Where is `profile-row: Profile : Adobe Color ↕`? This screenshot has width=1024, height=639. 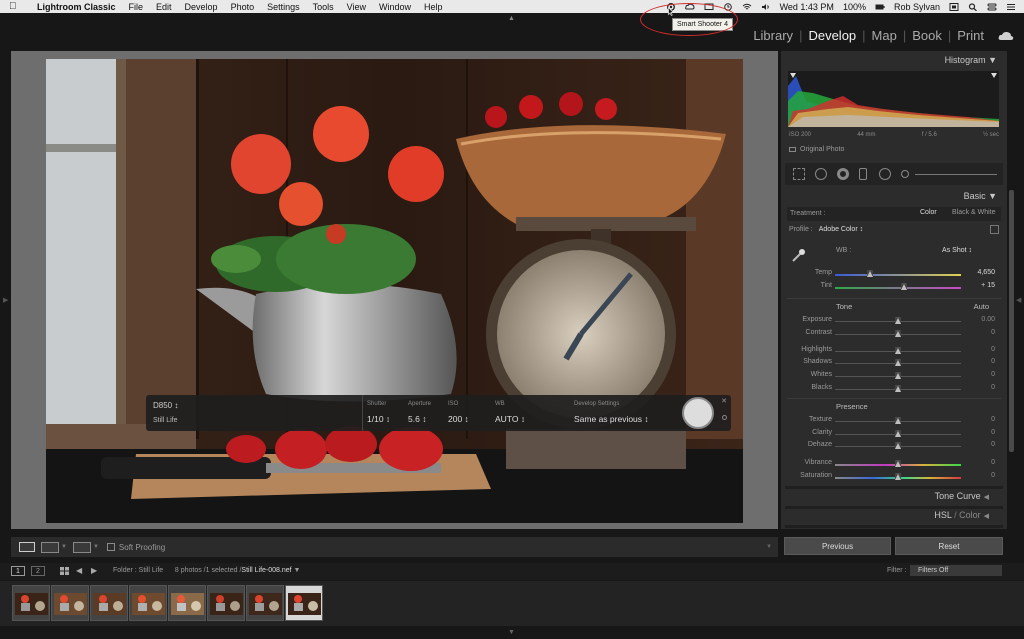 profile-row: Profile : Adobe Color ↕ is located at coordinates (894, 229).